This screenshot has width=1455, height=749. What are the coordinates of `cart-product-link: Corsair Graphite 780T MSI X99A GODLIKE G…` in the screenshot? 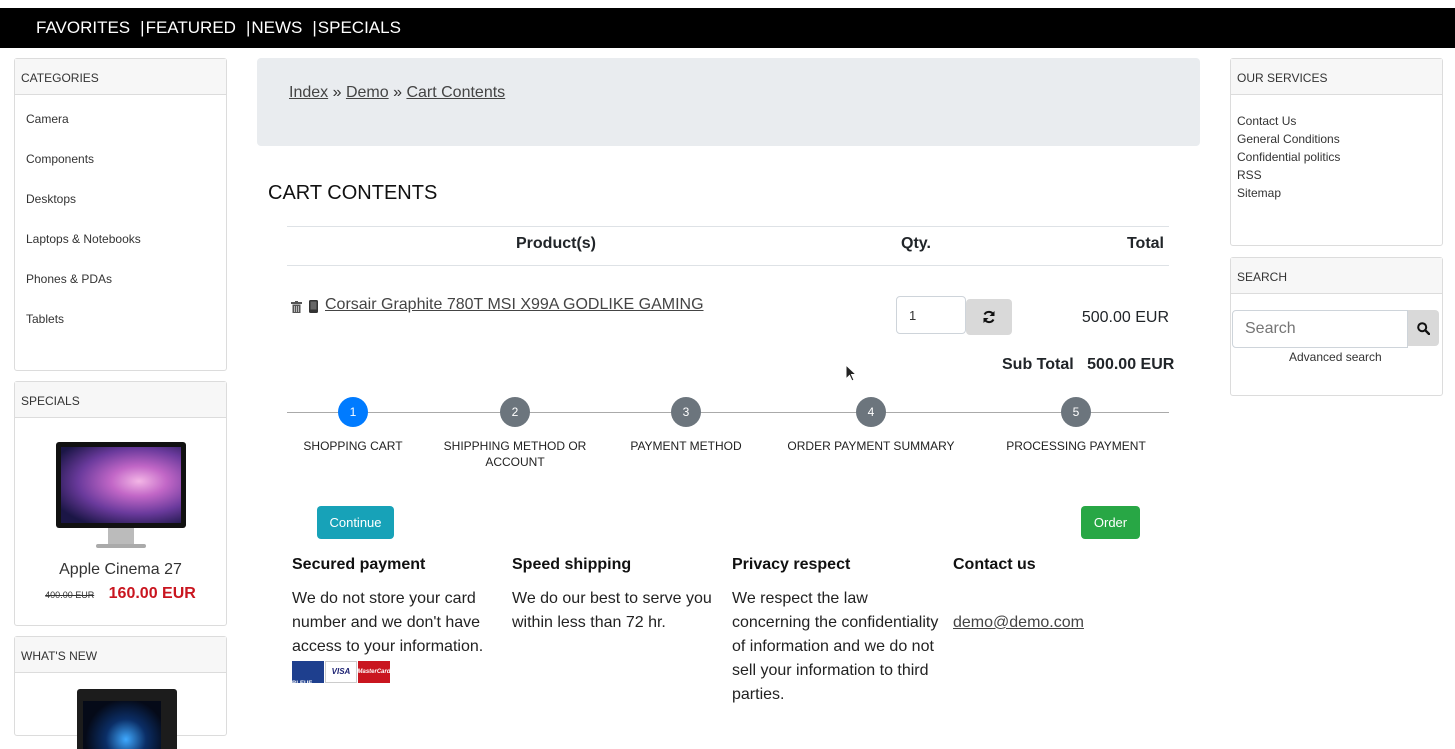 It's located at (514, 305).